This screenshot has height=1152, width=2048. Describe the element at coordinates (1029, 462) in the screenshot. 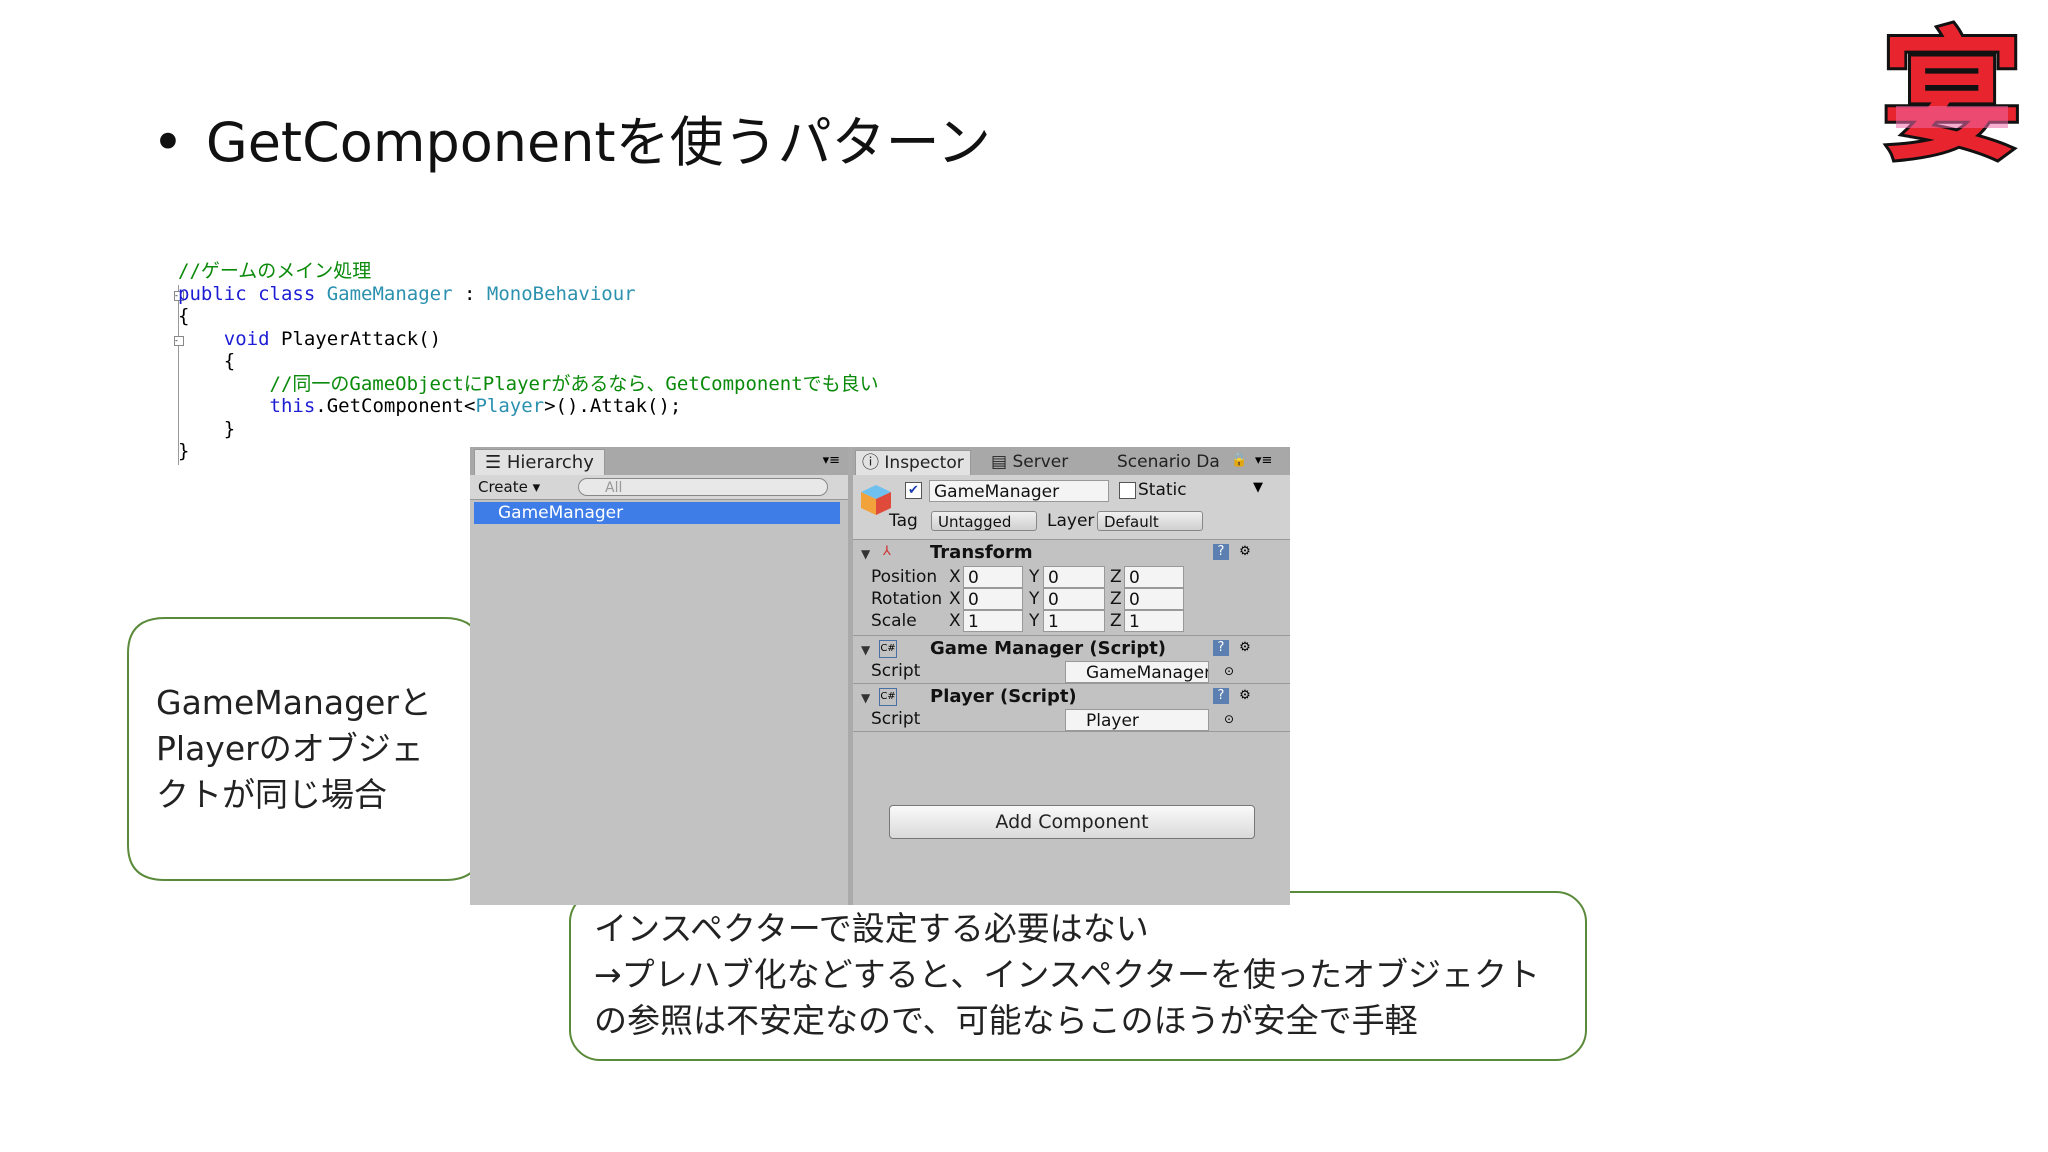

I see `tab-server: ▤ Server` at that location.